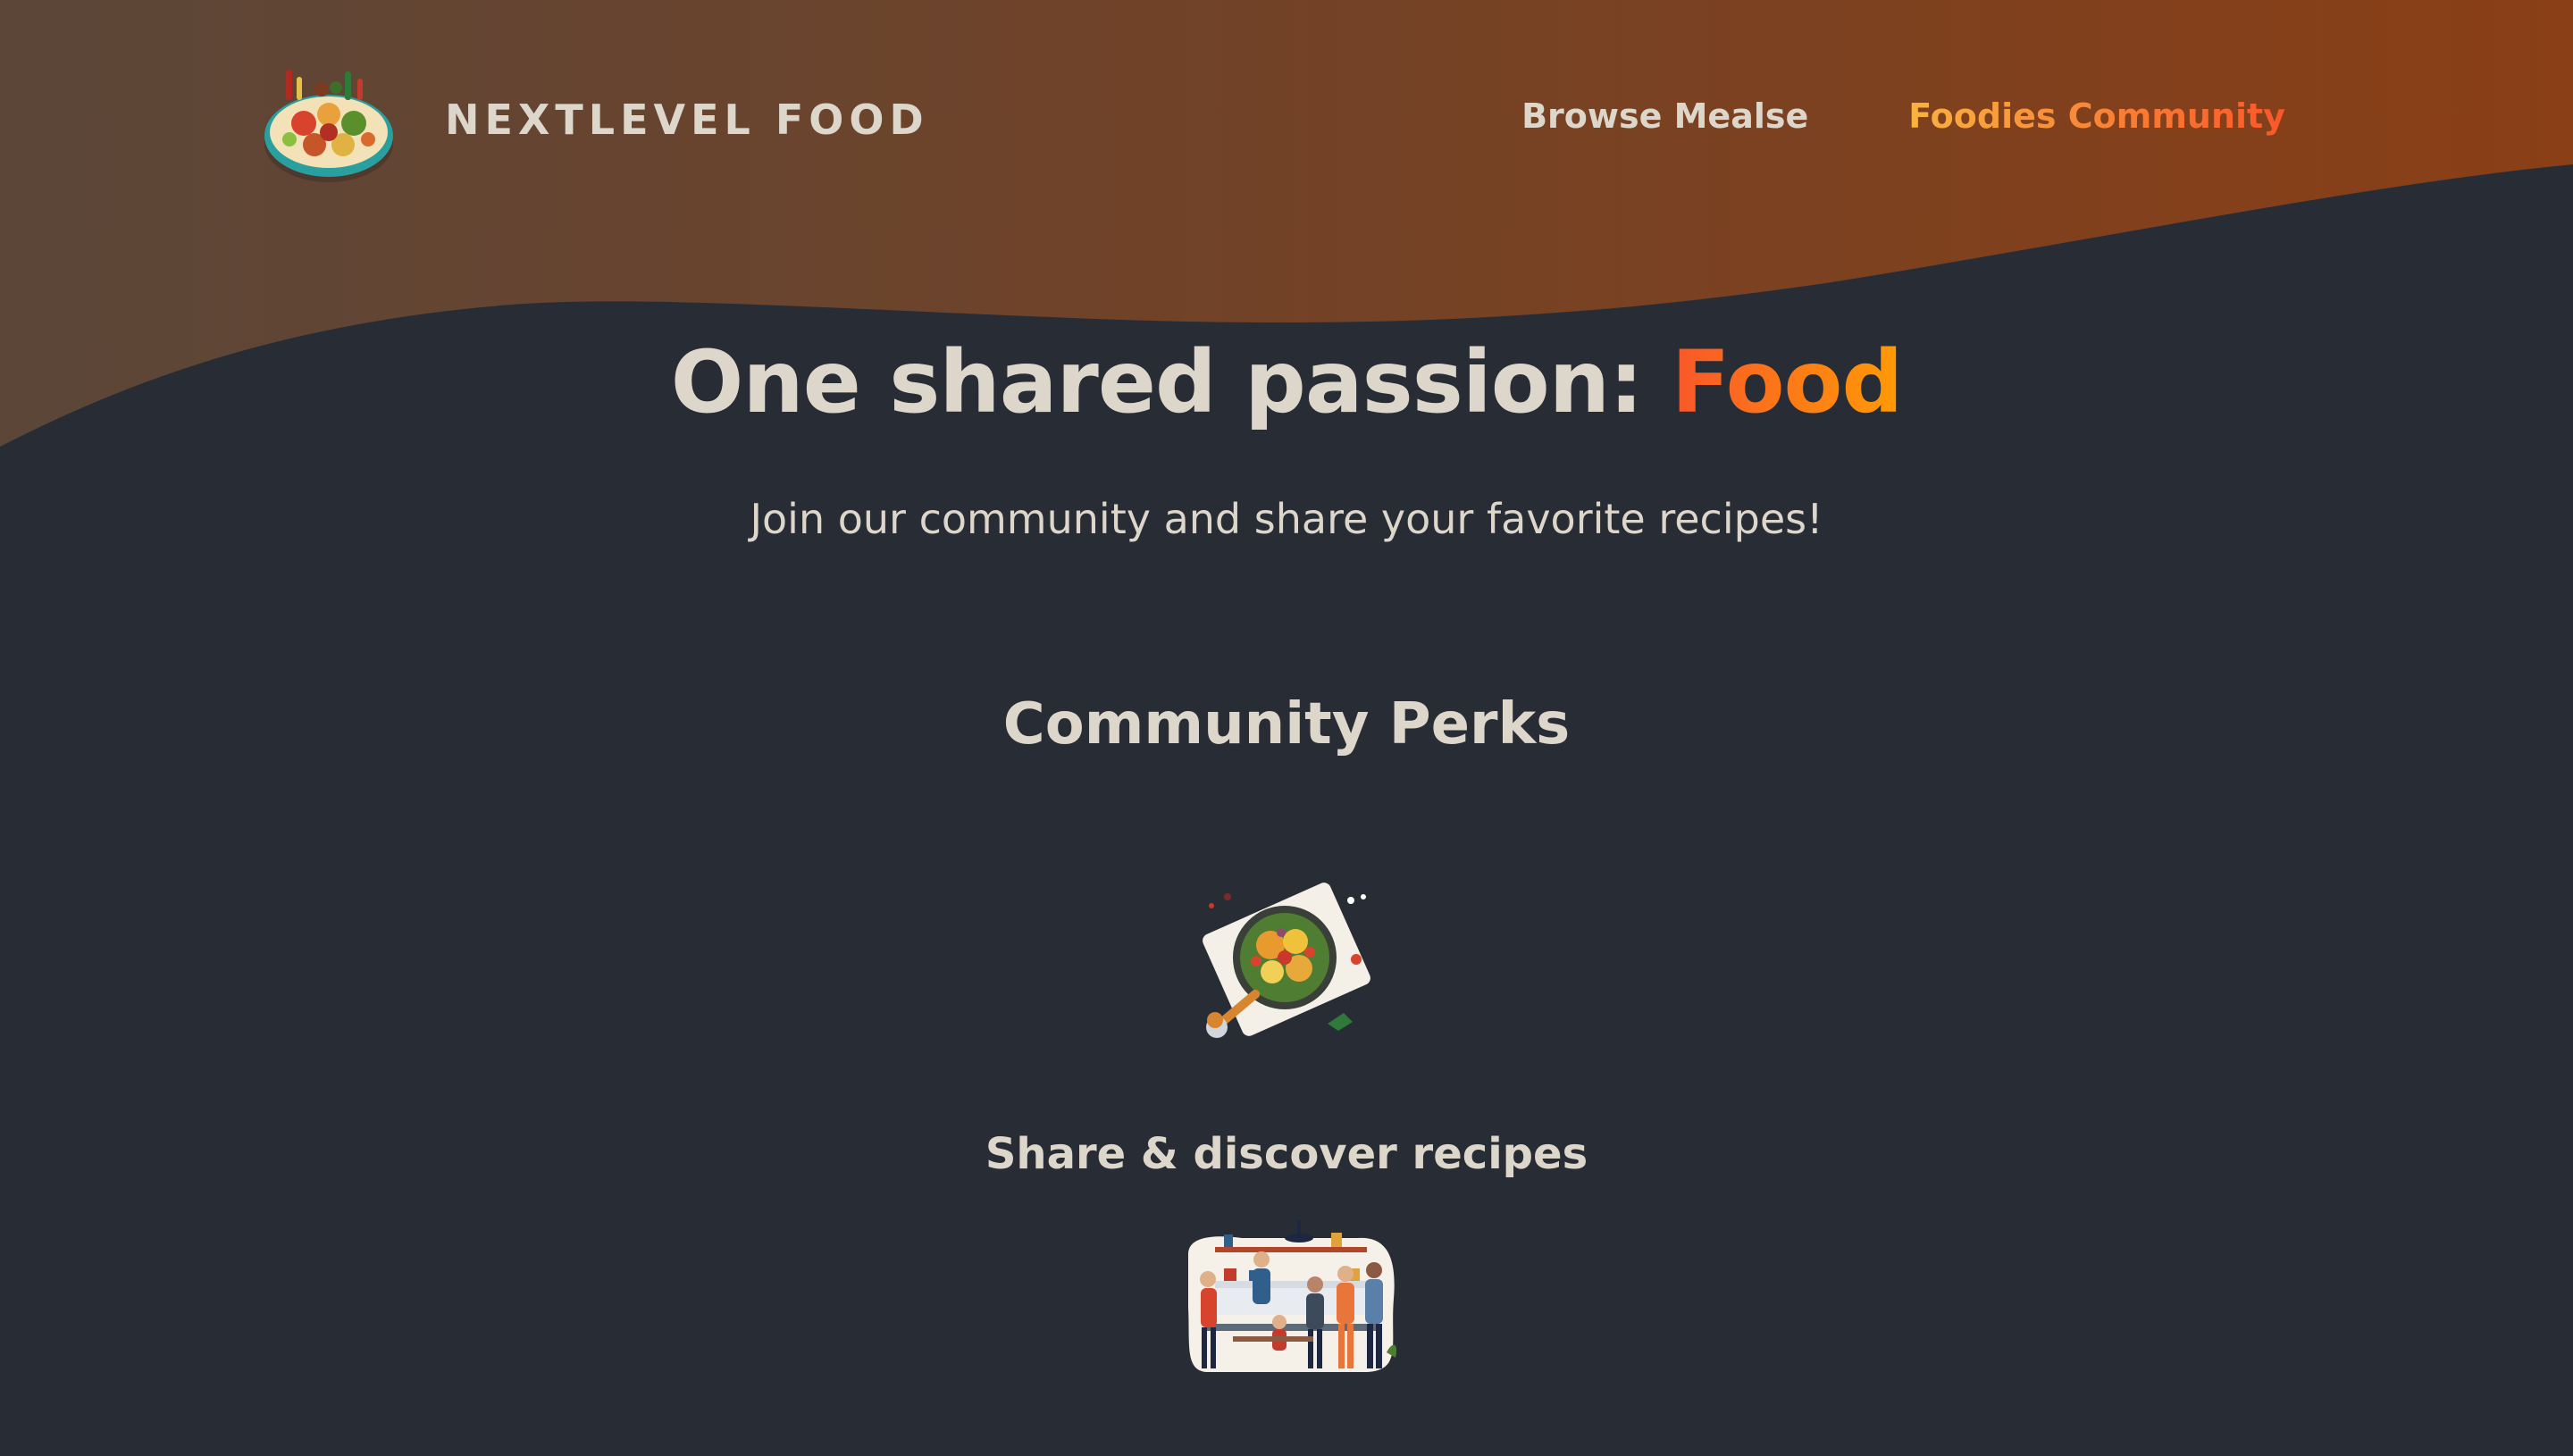 The width and height of the screenshot is (2573, 1456). What do you see at coordinates (687, 120) in the screenshot?
I see `logo-text: NextLevel Food` at bounding box center [687, 120].